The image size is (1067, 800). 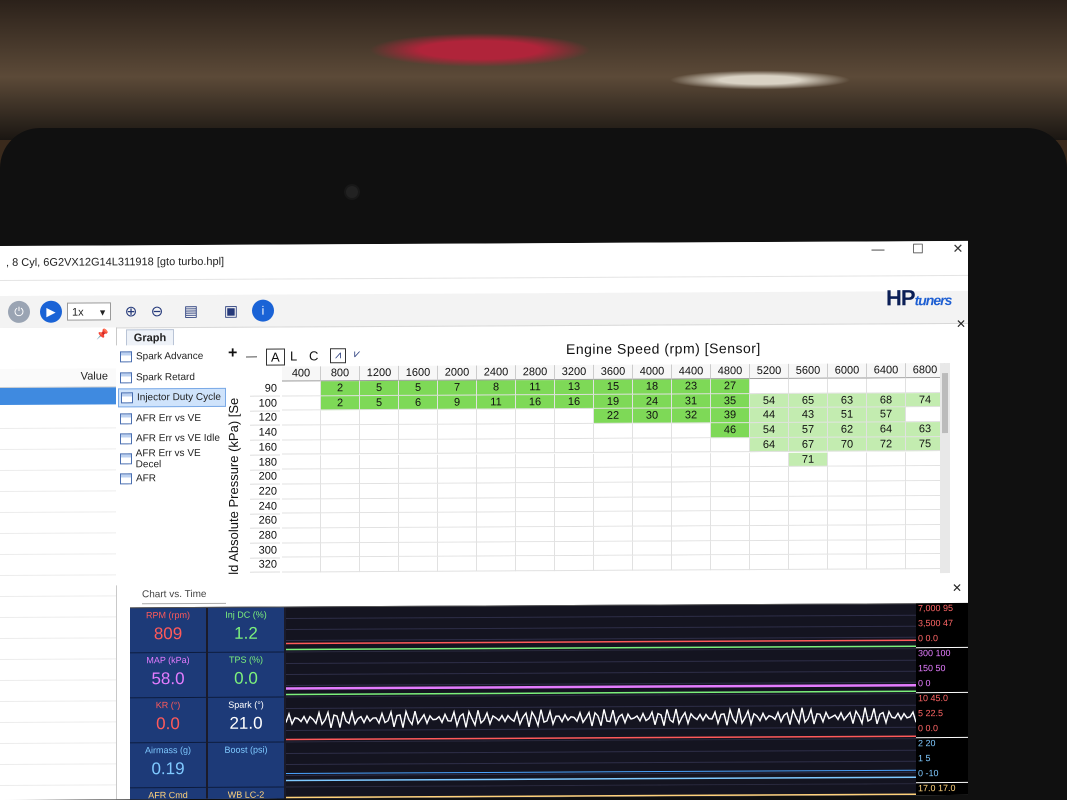 I want to click on table-cell: 64, so click(x=769, y=445).